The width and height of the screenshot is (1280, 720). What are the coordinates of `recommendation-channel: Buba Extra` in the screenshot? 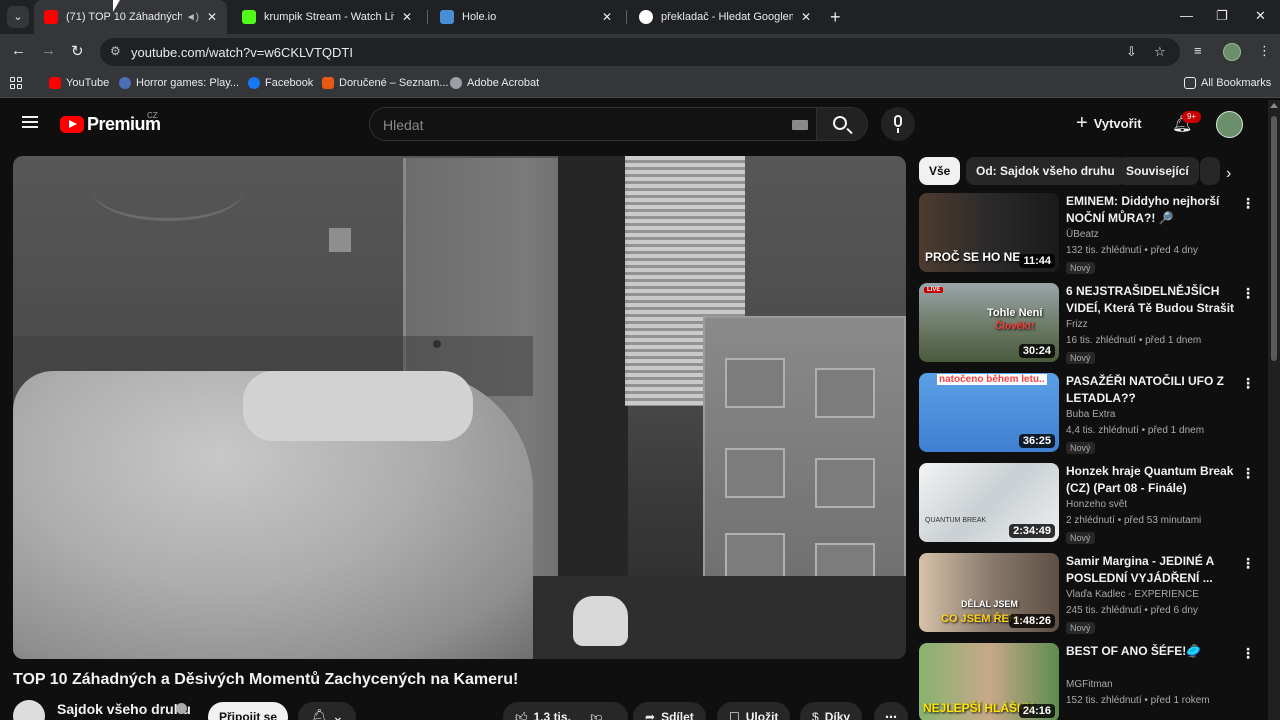 It's located at (1090, 414).